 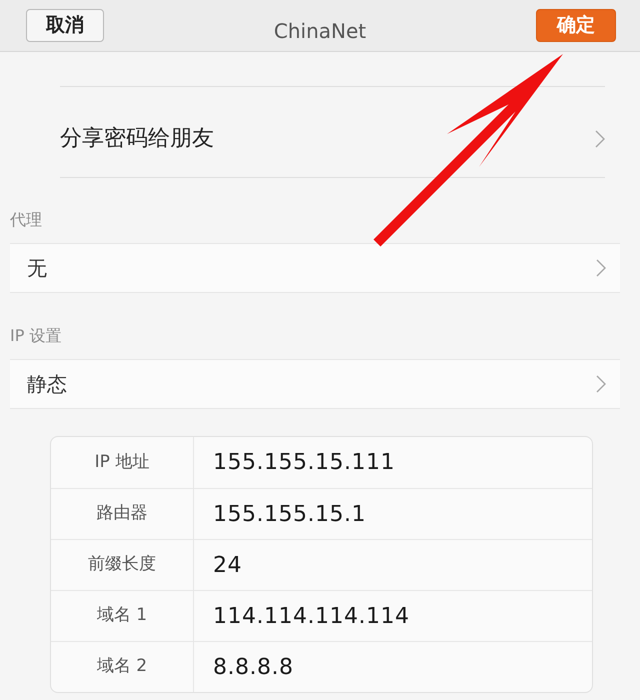 I want to click on ip-input-field: 8.8.8.8, so click(x=393, y=667).